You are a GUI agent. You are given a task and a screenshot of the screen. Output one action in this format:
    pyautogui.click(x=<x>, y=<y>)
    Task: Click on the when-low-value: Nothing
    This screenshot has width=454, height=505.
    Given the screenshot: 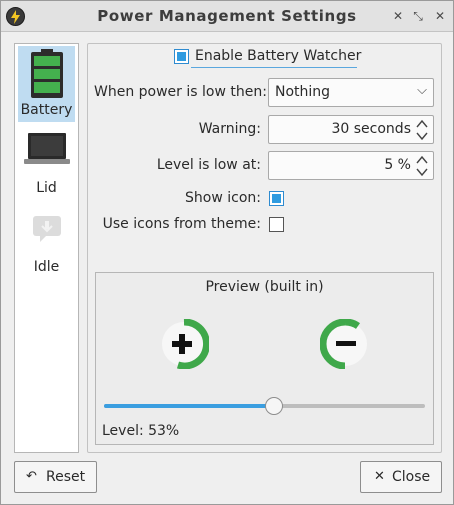 What is the action you would take?
    pyautogui.click(x=303, y=92)
    